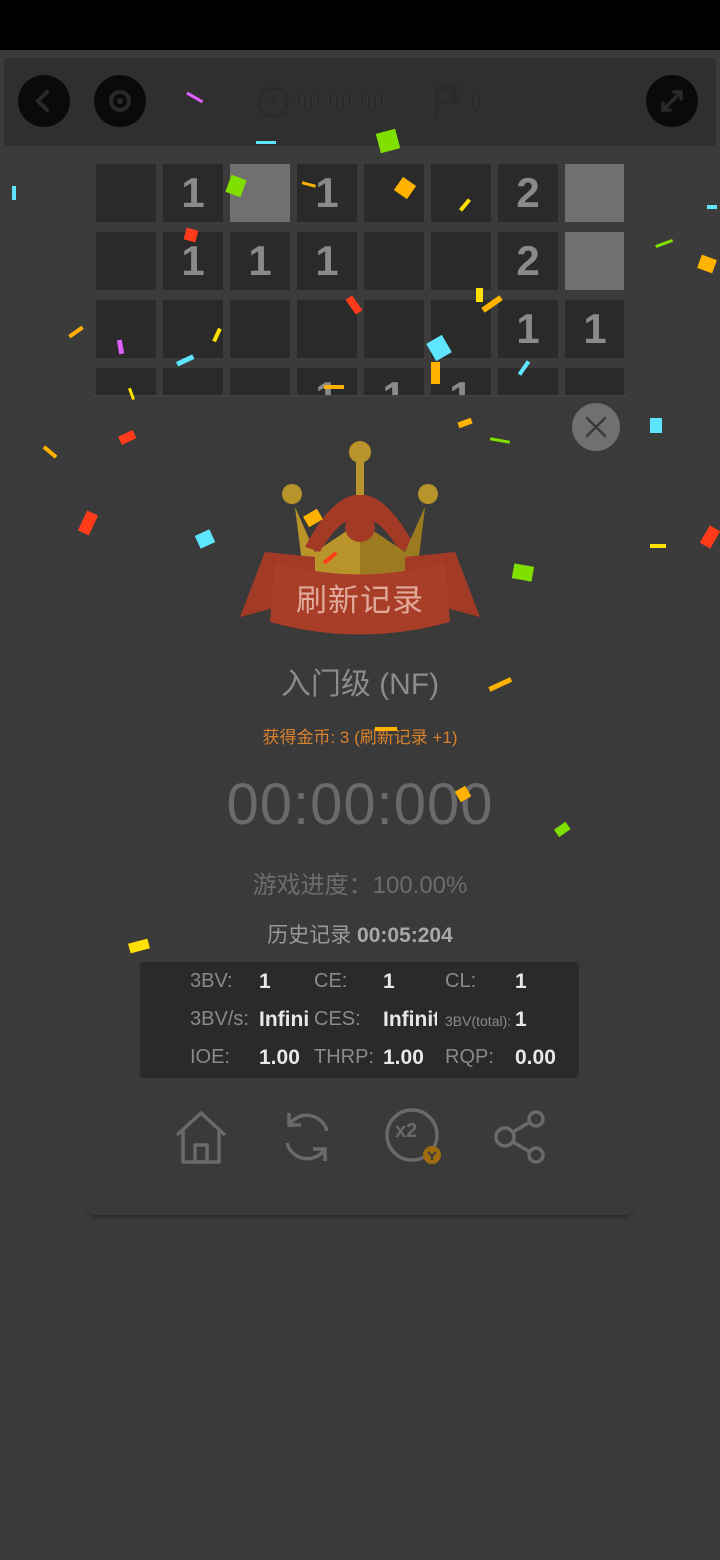 This screenshot has height=1560, width=720. What do you see at coordinates (410, 1019) in the screenshot?
I see `stat-value-ces: Infinit` at bounding box center [410, 1019].